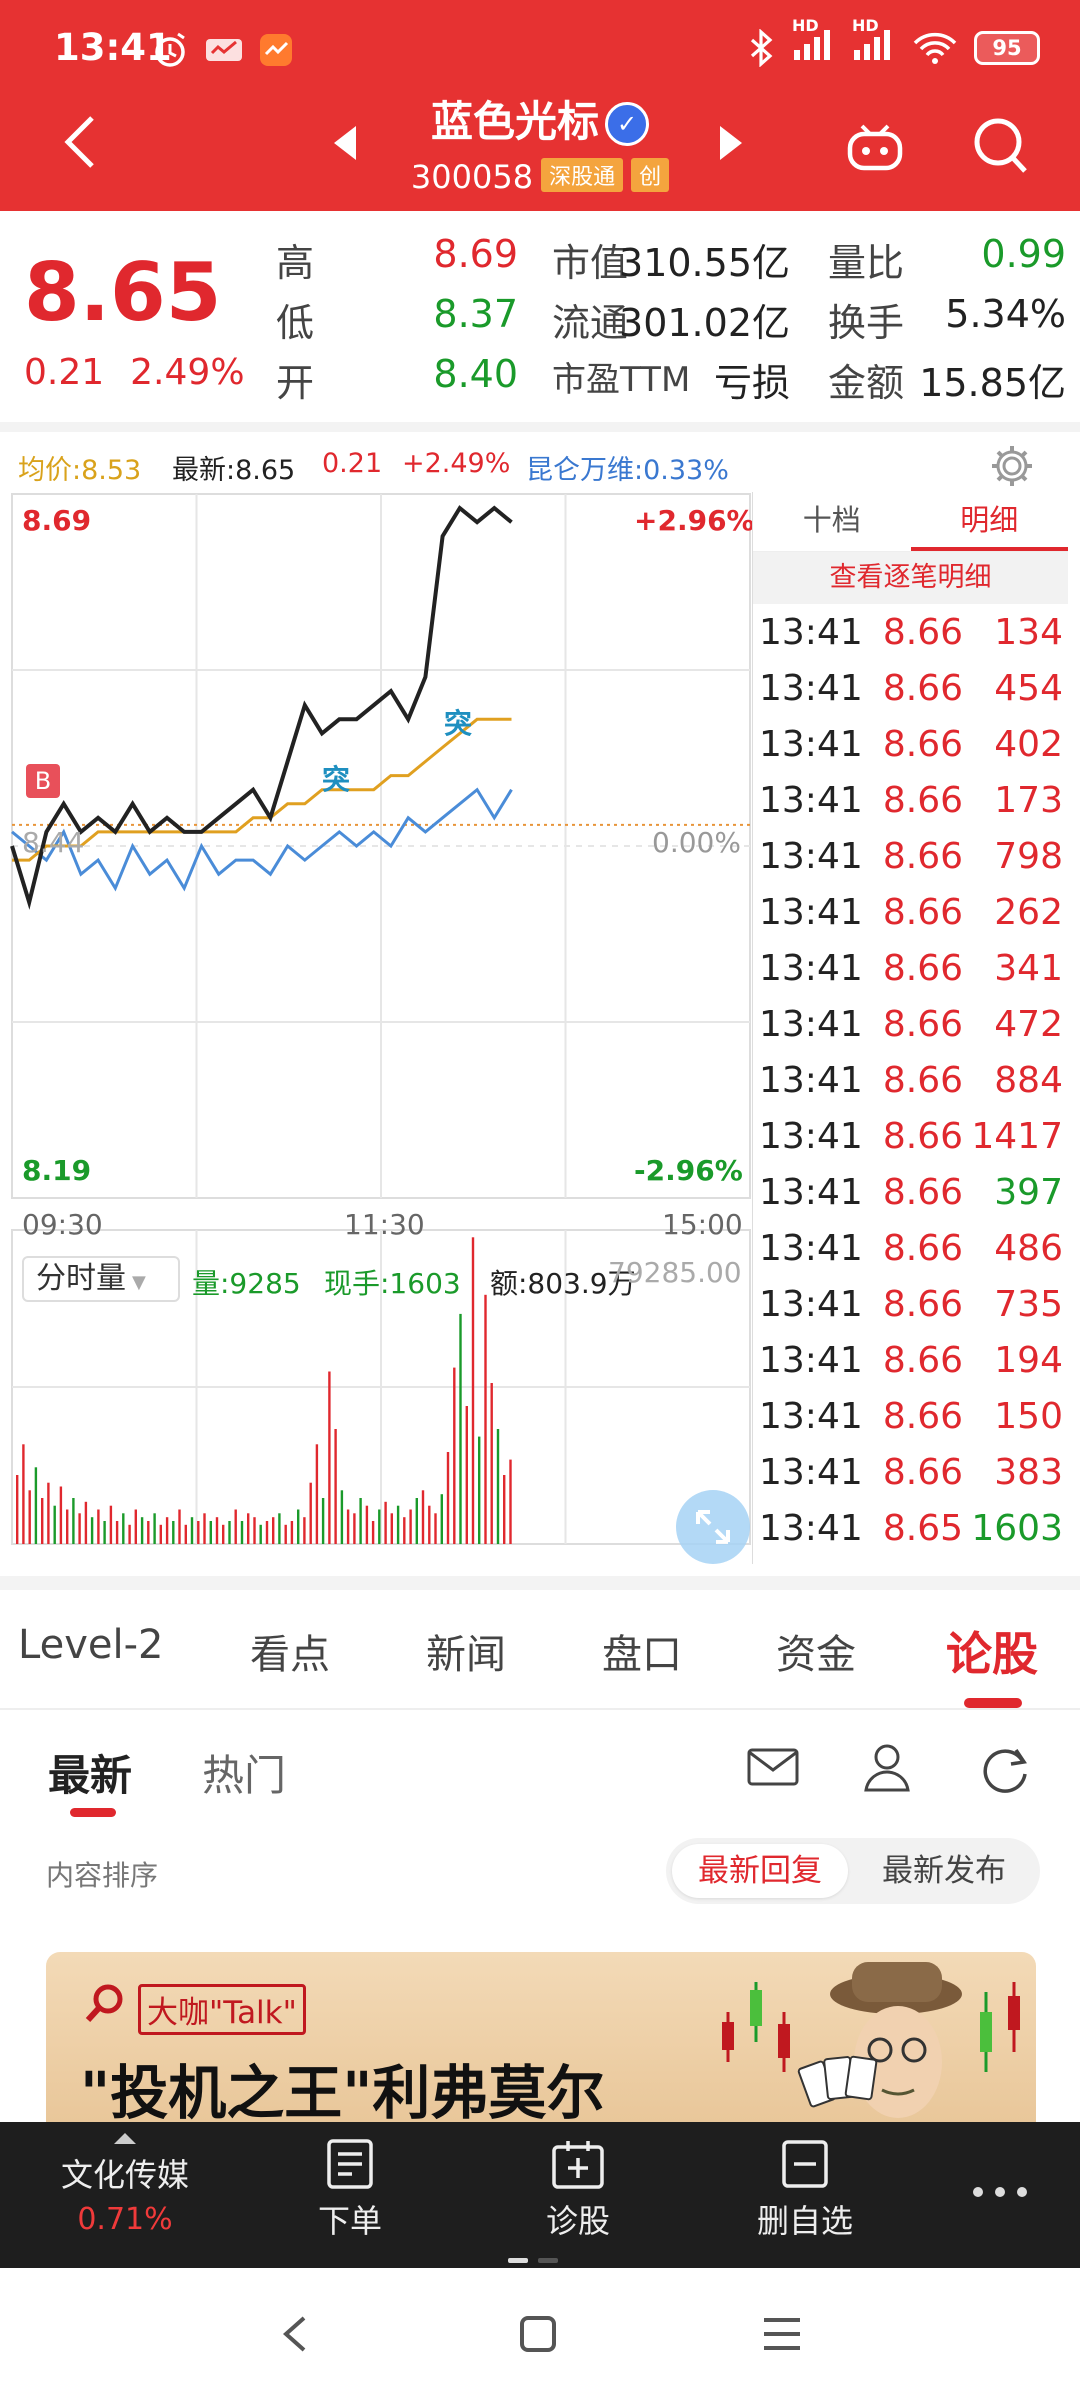  Describe the element at coordinates (290, 1651) in the screenshot. I see `tab-highlights: 看点` at that location.